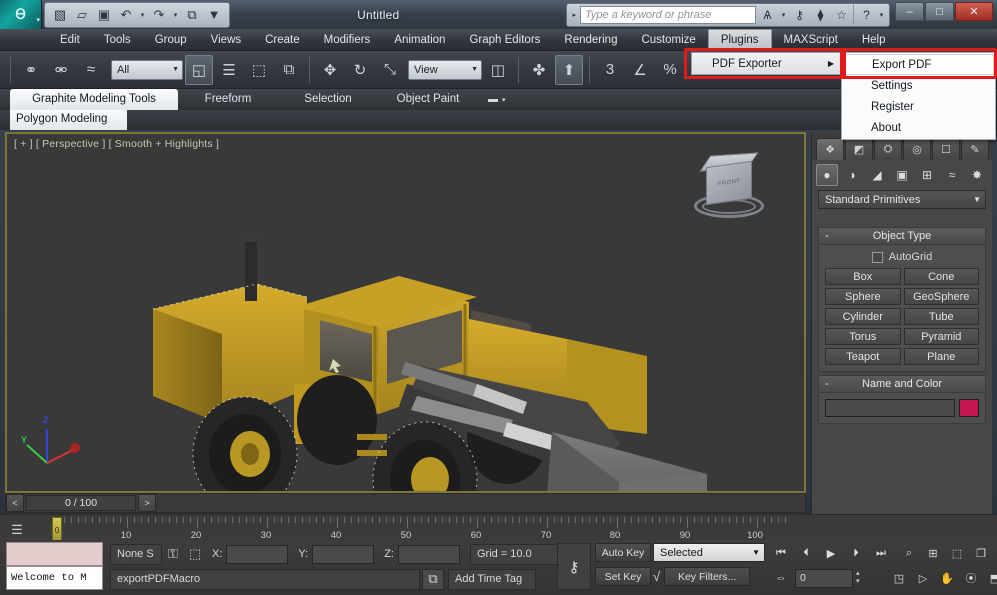 The height and width of the screenshot is (595, 997). What do you see at coordinates (909, 11) in the screenshot?
I see `minimize-button: –` at bounding box center [909, 11].